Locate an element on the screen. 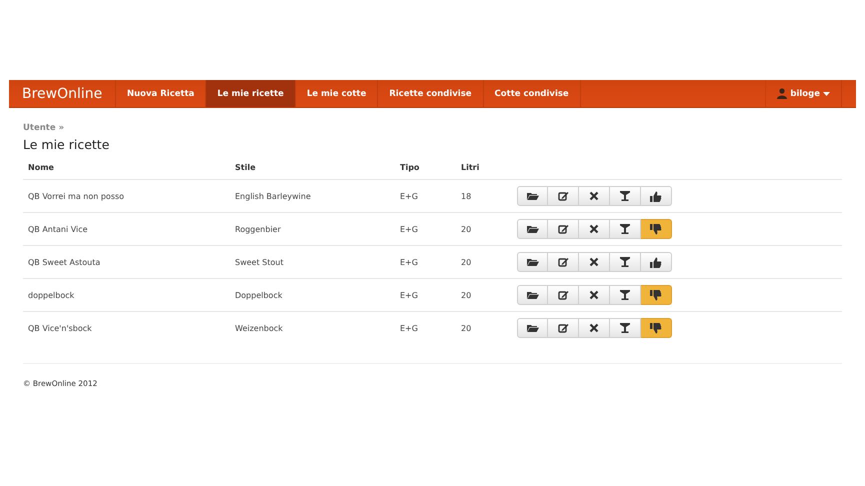 Image resolution: width=865 pixels, height=486 pixels. table-cell: QB Sweet Astouta is located at coordinates (126, 262).